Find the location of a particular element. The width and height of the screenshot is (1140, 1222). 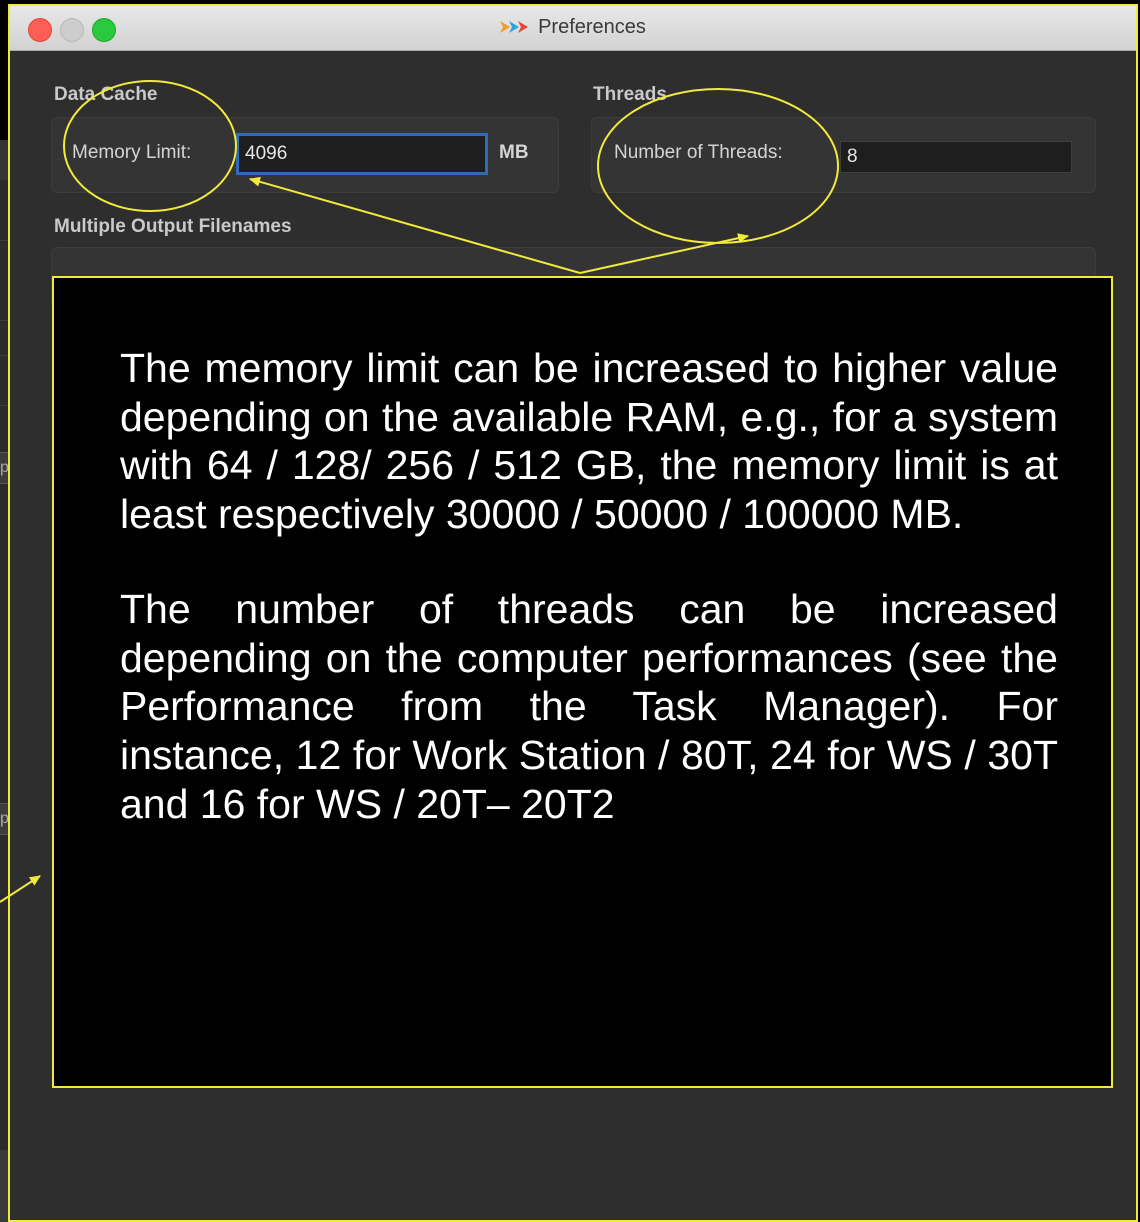

memory-unit-label: MB is located at coordinates (514, 152).